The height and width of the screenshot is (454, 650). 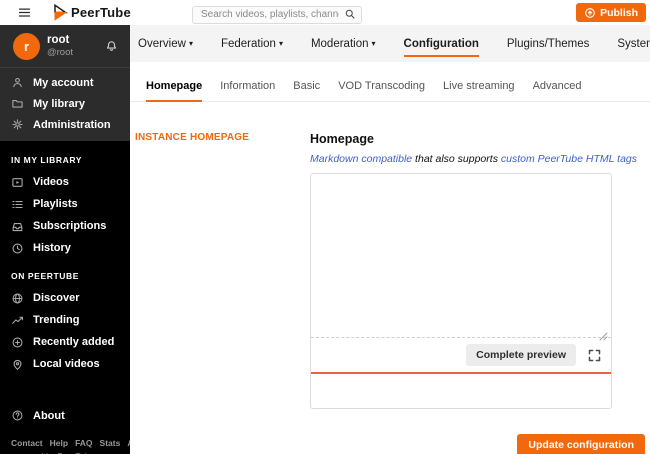 What do you see at coordinates (65, 415) in the screenshot?
I see `sidebar-item-about: About` at bounding box center [65, 415].